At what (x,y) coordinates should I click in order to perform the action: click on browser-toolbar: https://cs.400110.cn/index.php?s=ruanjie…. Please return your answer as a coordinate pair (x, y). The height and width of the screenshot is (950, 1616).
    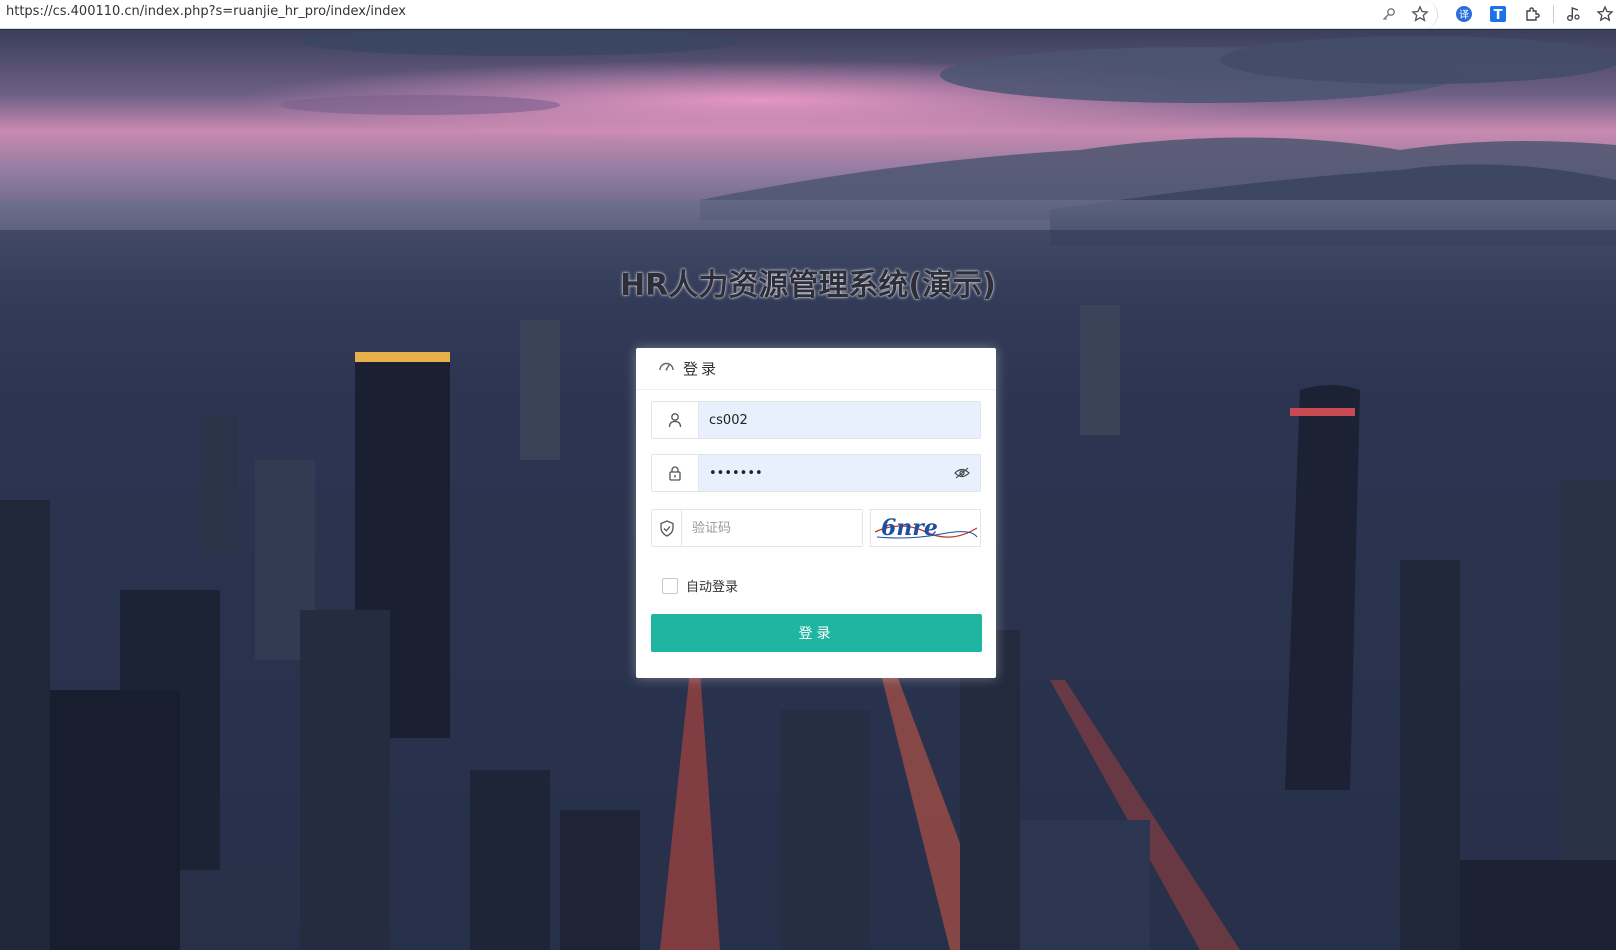
    Looking at the image, I should click on (808, 14).